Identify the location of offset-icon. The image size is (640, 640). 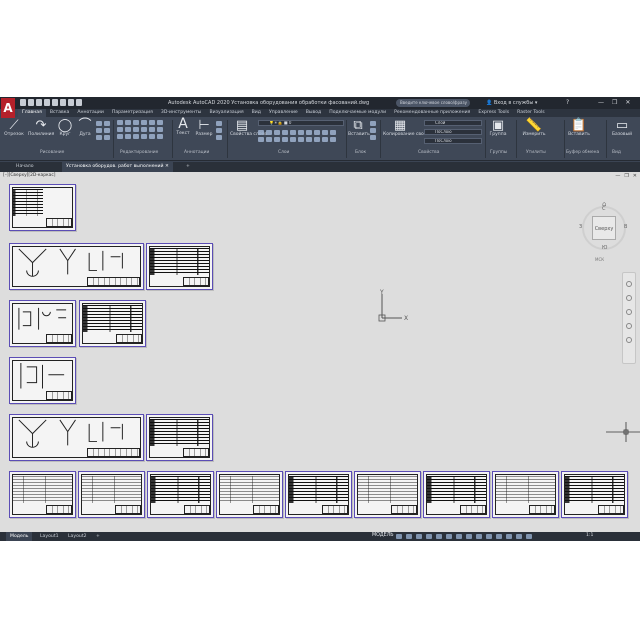
(160, 129).